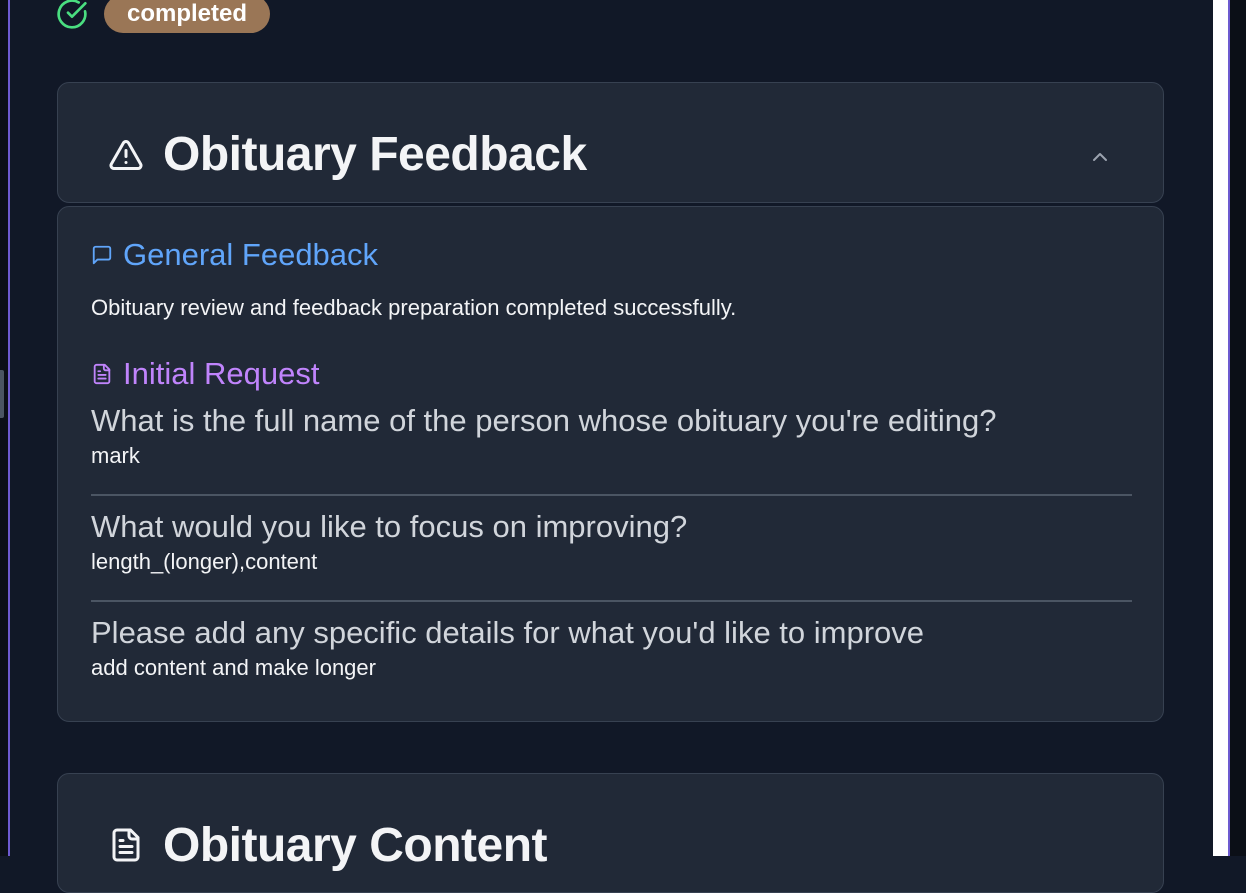  I want to click on section-title: Obituary Feedback, so click(375, 154).